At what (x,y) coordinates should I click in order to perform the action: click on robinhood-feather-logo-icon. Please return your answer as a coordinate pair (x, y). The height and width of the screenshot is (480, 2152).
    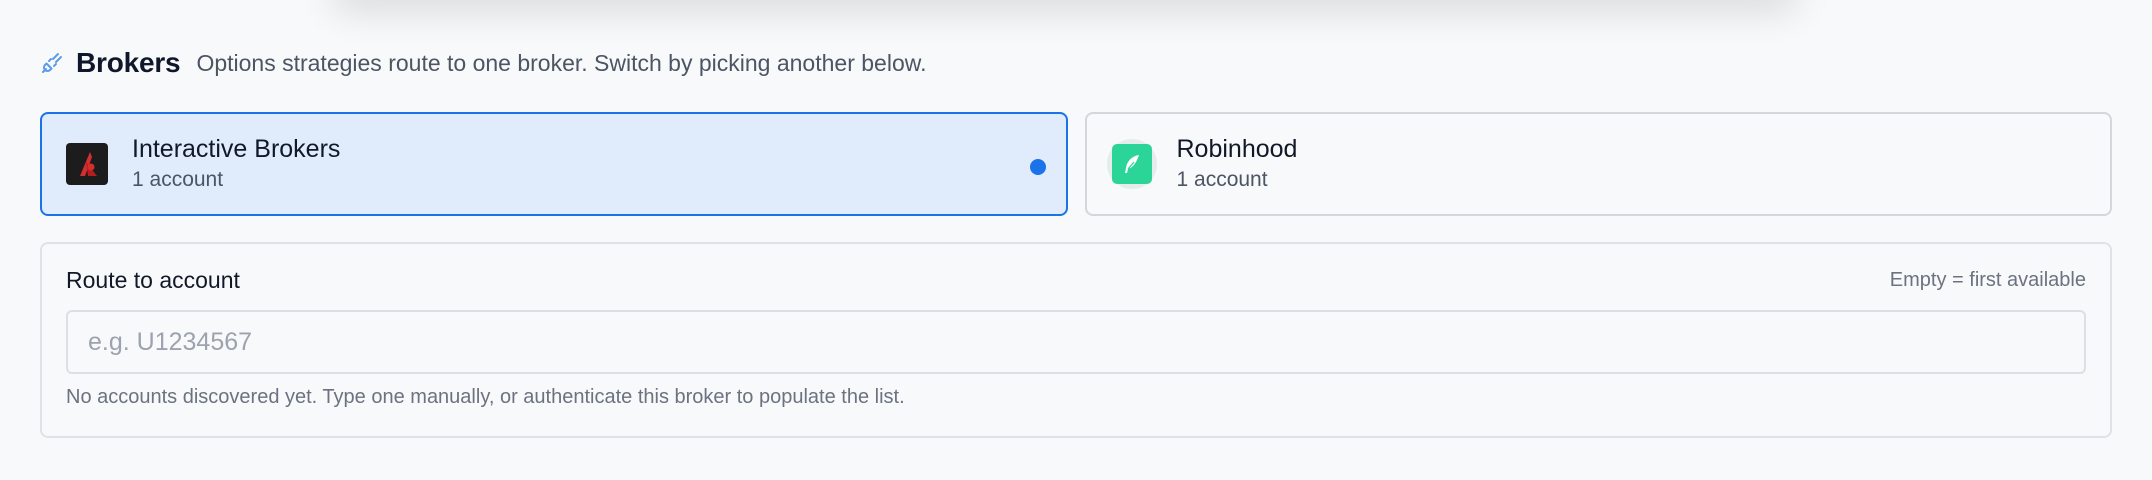
    Looking at the image, I should click on (1131, 164).